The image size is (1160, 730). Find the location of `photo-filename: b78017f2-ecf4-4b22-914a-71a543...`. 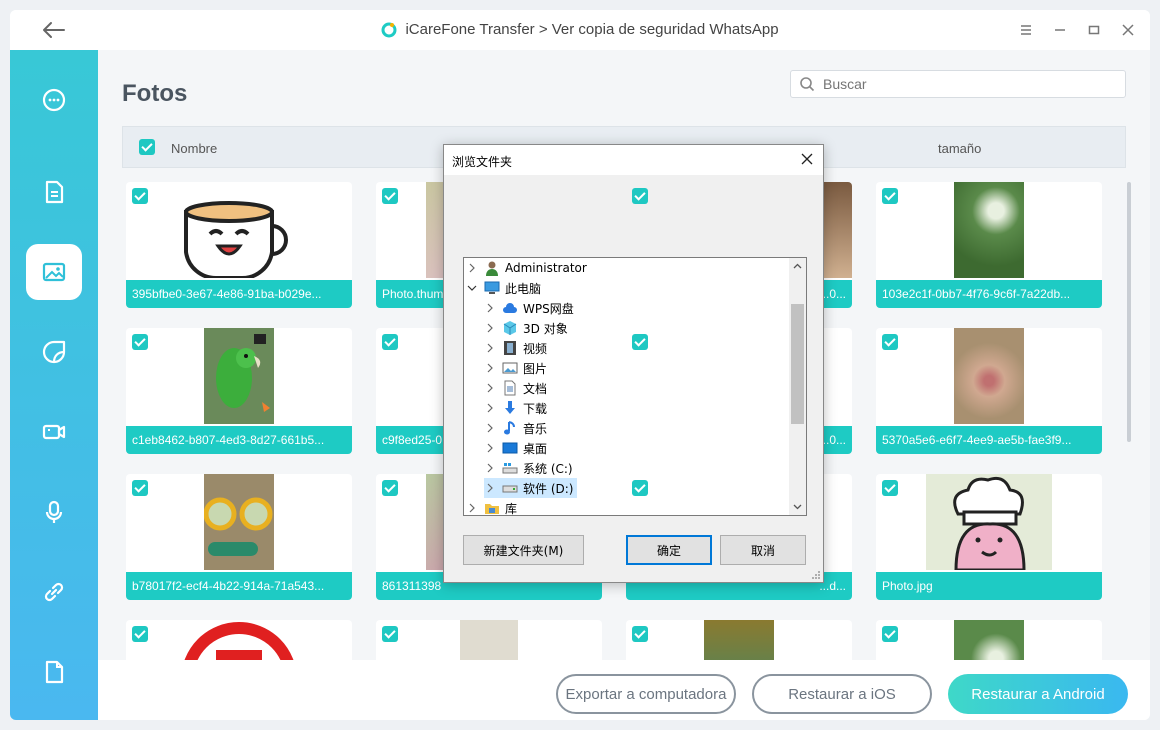

photo-filename: b78017f2-ecf4-4b22-914a-71a543... is located at coordinates (239, 586).